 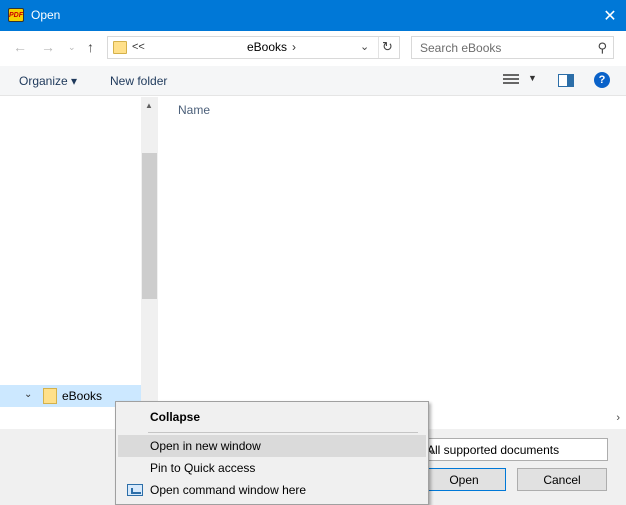 I want to click on menu-divider, so click(x=283, y=432).